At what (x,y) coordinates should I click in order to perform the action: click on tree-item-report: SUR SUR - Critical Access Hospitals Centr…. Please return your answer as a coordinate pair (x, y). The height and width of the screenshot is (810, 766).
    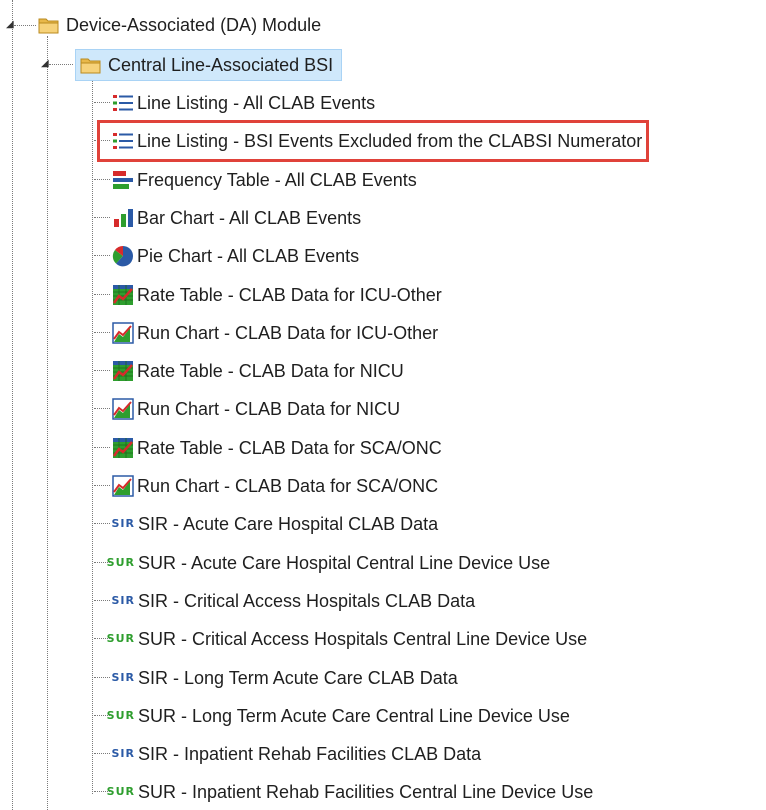
    Looking at the image, I should click on (347, 639).